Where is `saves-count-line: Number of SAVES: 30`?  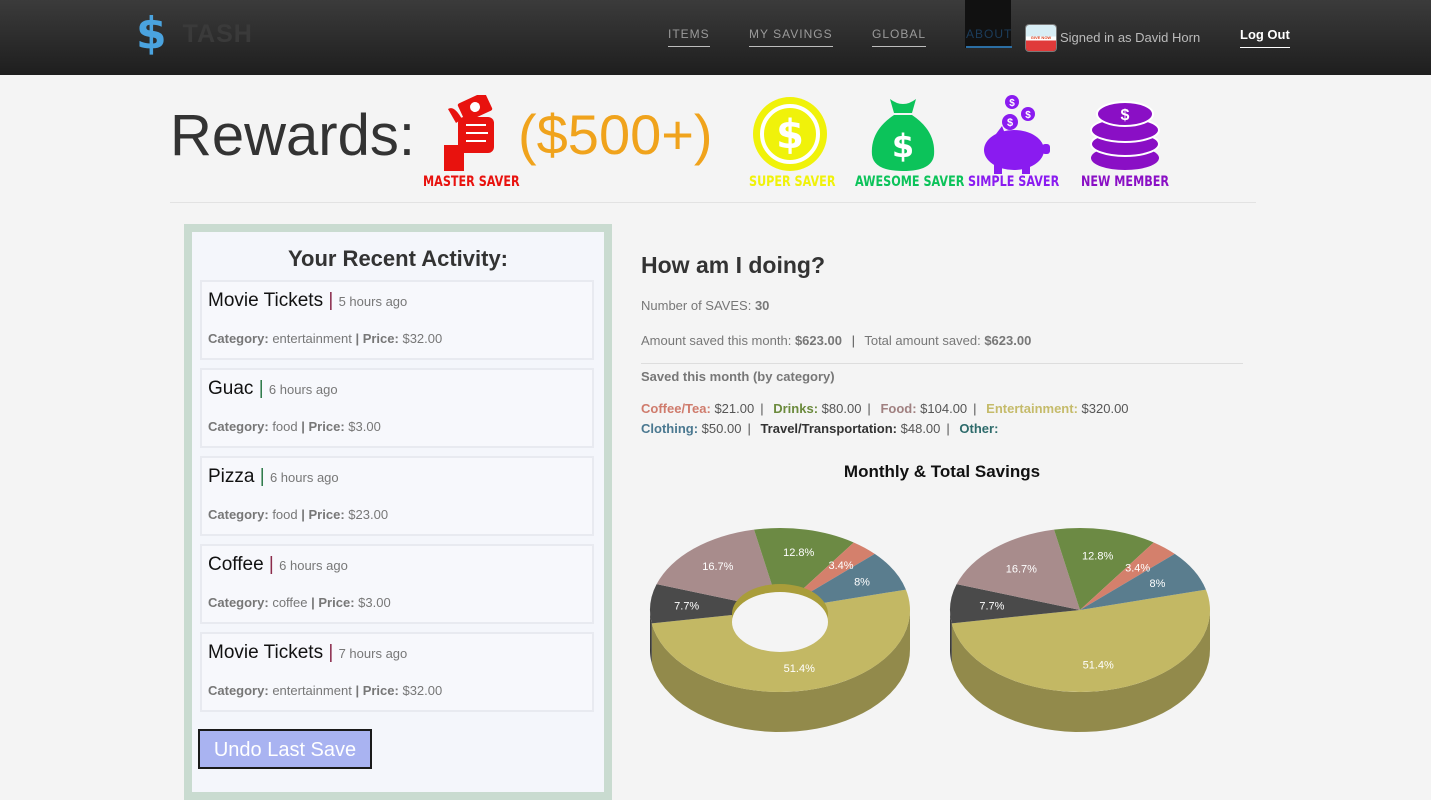 saves-count-line: Number of SAVES: 30 is located at coordinates (705, 305).